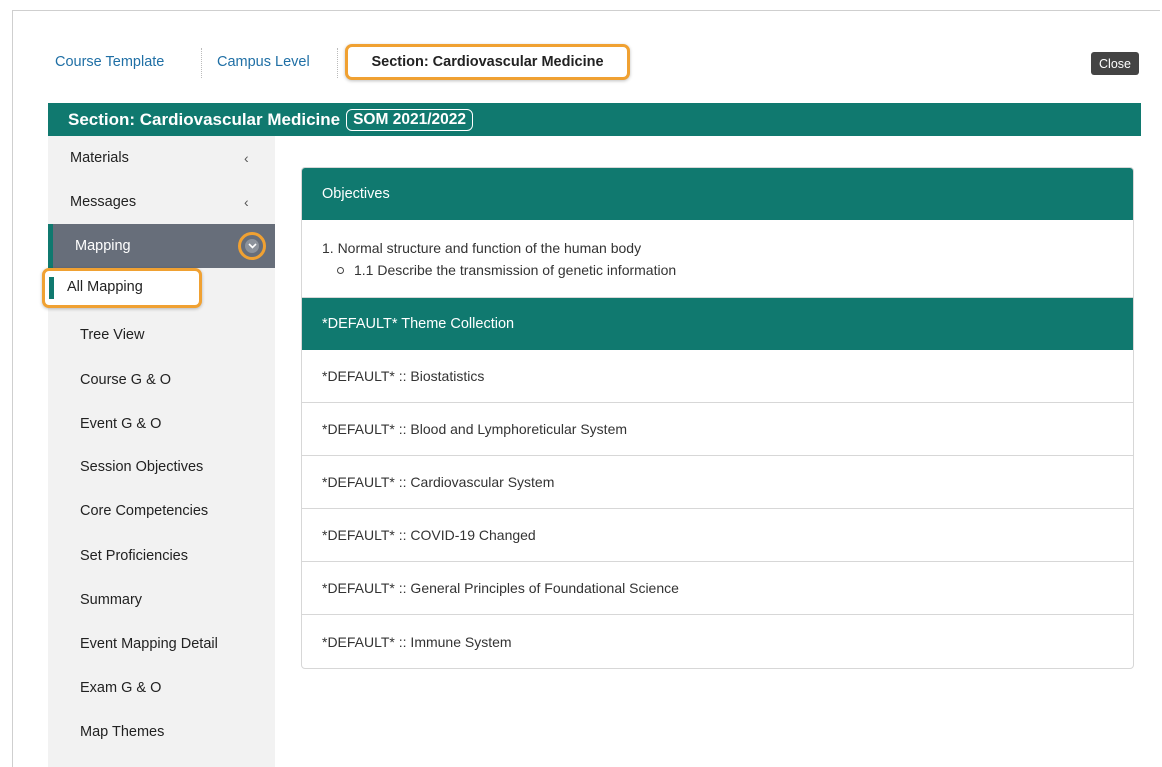 Image resolution: width=1162 pixels, height=767 pixels. What do you see at coordinates (120, 424) in the screenshot?
I see `sidebar-subitem-event-g-o: Event G & O` at bounding box center [120, 424].